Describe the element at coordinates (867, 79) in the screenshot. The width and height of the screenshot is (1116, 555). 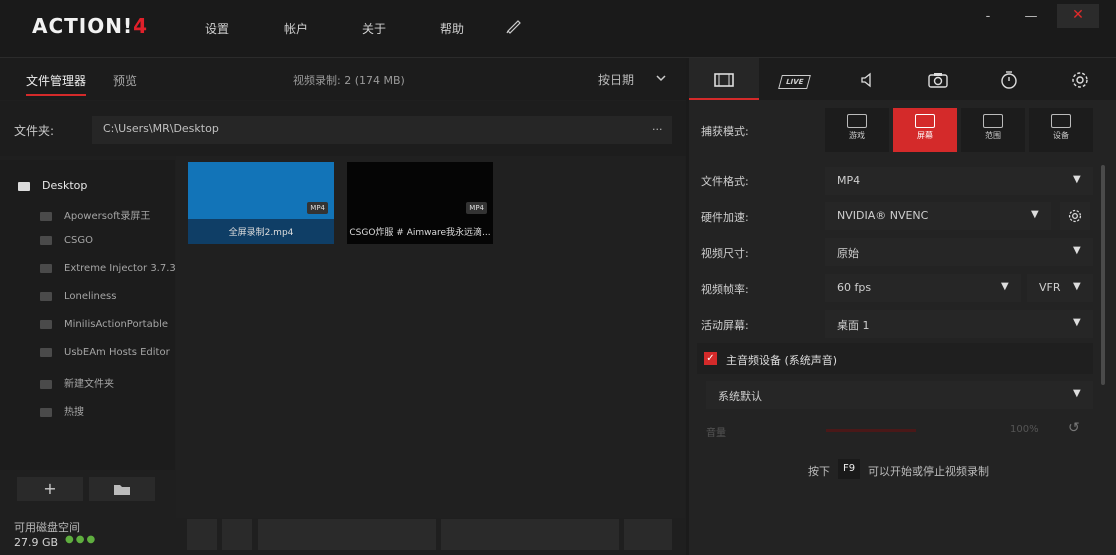
I see `tab-audio` at that location.